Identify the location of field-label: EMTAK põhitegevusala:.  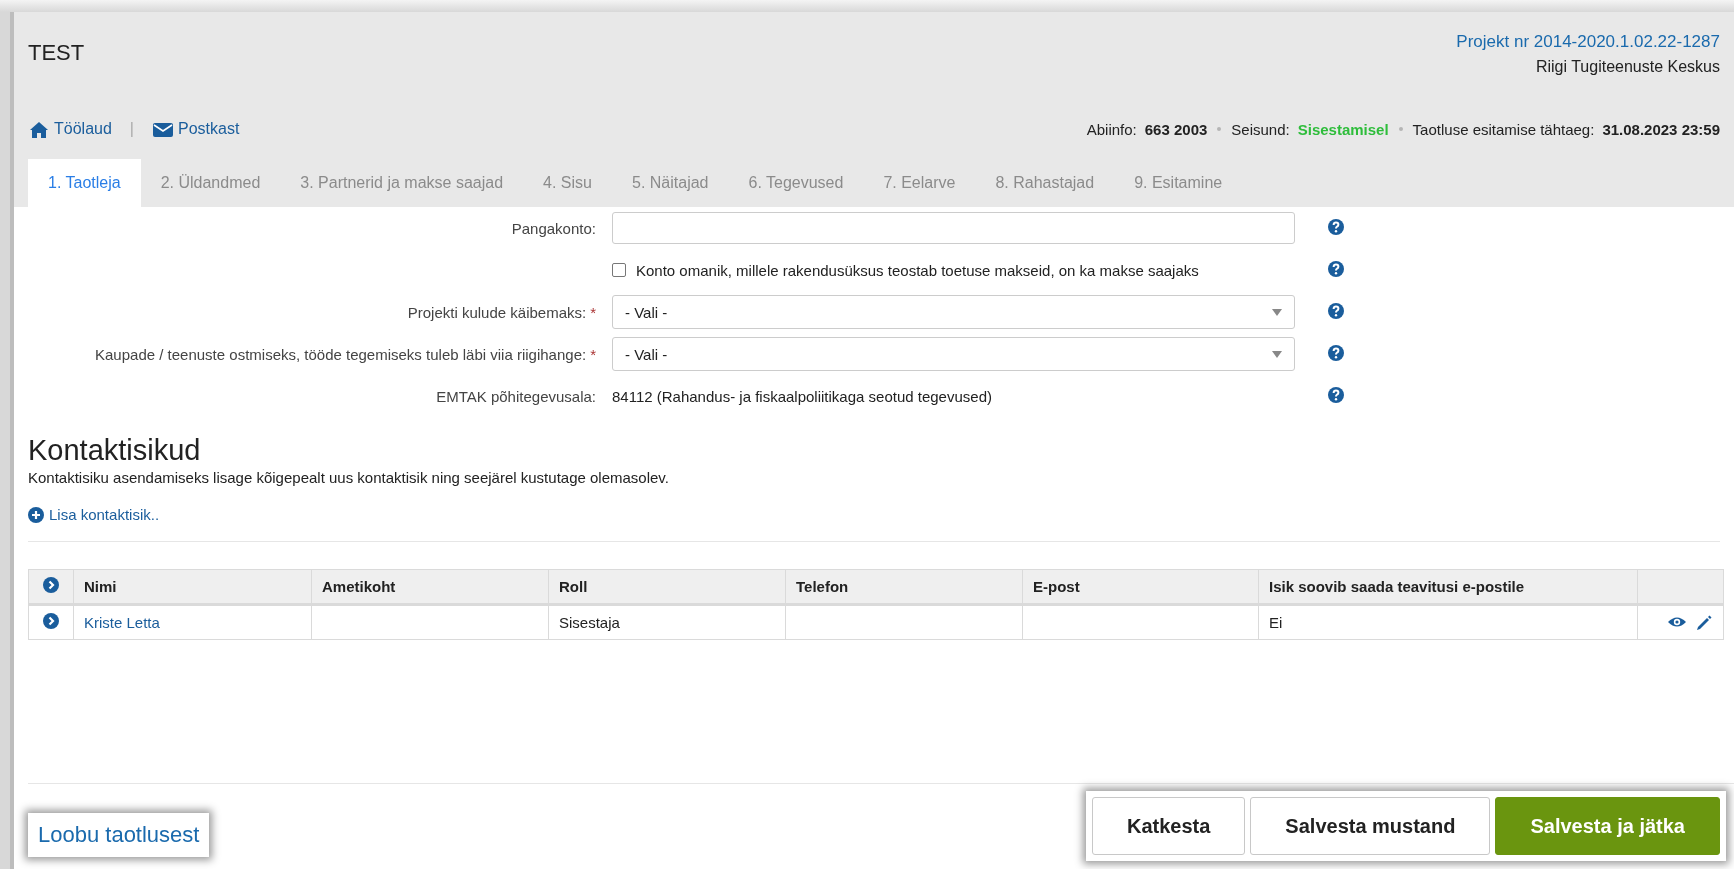
(516, 396).